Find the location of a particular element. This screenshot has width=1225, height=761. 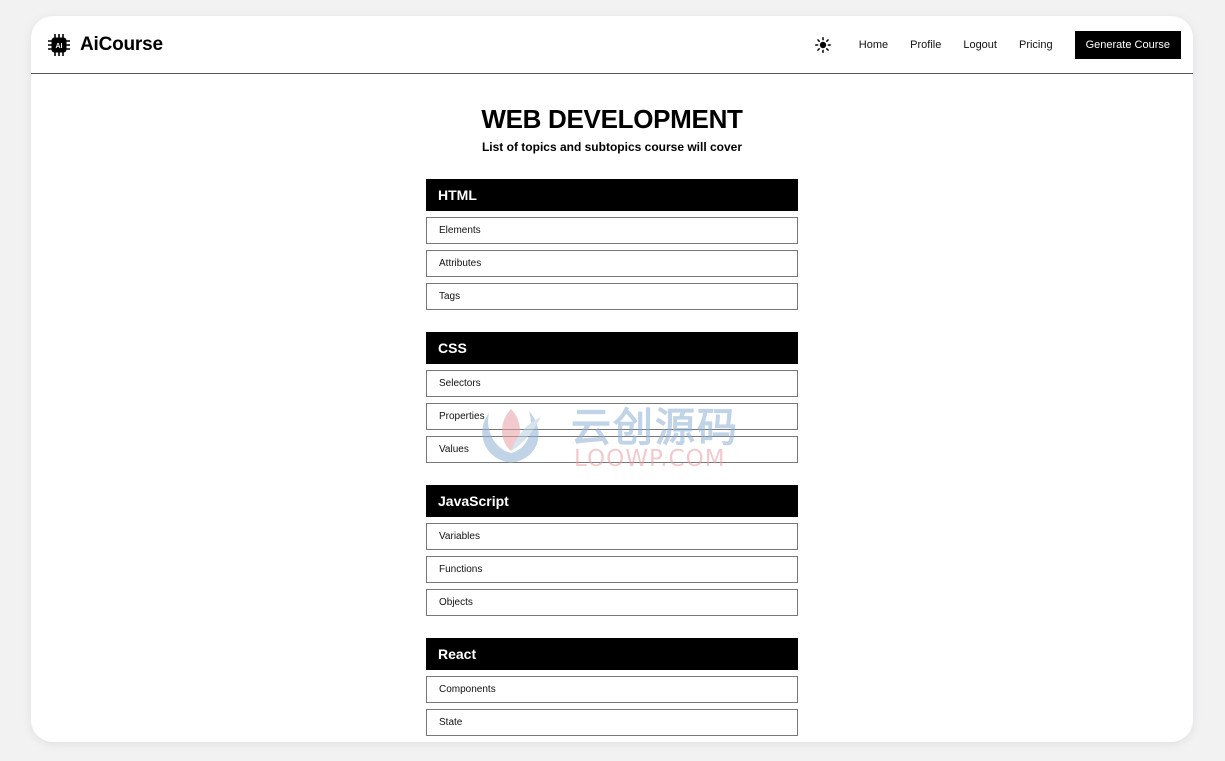

nav-pricing-link: Pricing is located at coordinates (1036, 45).